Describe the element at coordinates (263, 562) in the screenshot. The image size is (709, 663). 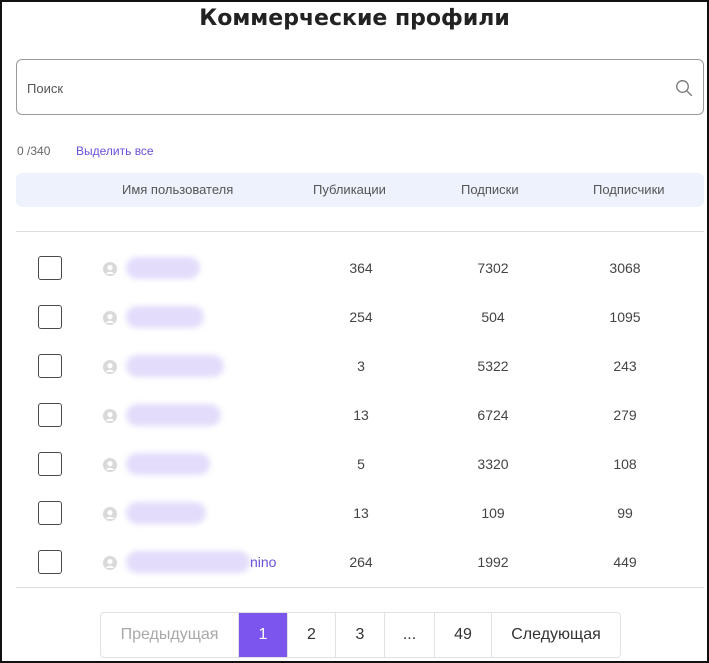
I see `username-suffix: nino` at that location.